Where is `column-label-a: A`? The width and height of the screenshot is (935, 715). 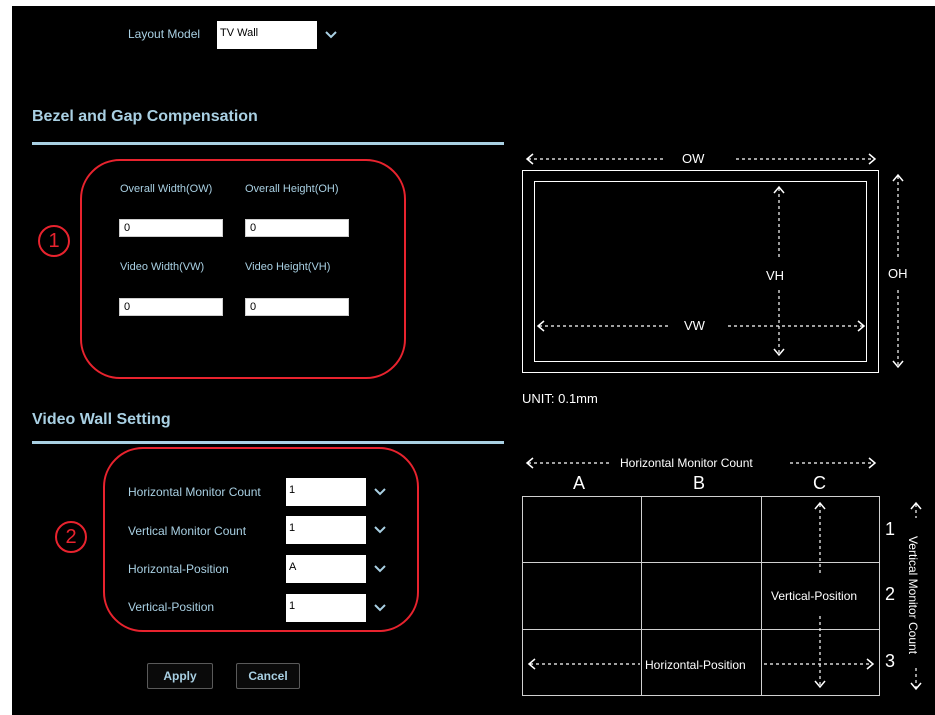 column-label-a: A is located at coordinates (579, 483).